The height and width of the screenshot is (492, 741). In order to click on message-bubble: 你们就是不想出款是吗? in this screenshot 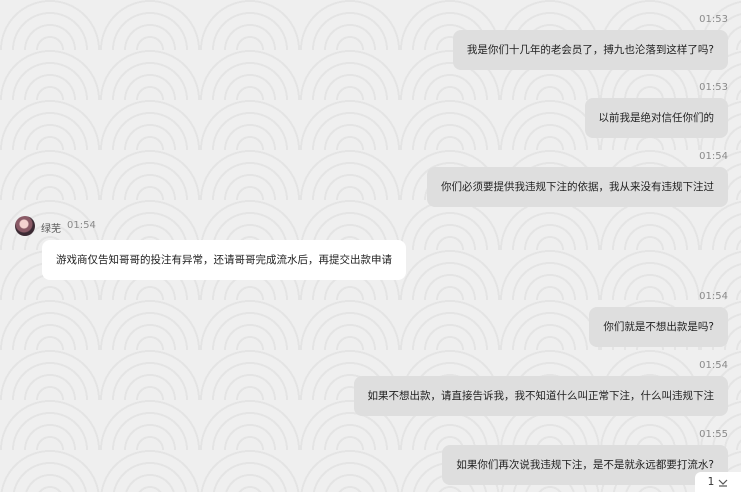, I will do `click(658, 327)`.